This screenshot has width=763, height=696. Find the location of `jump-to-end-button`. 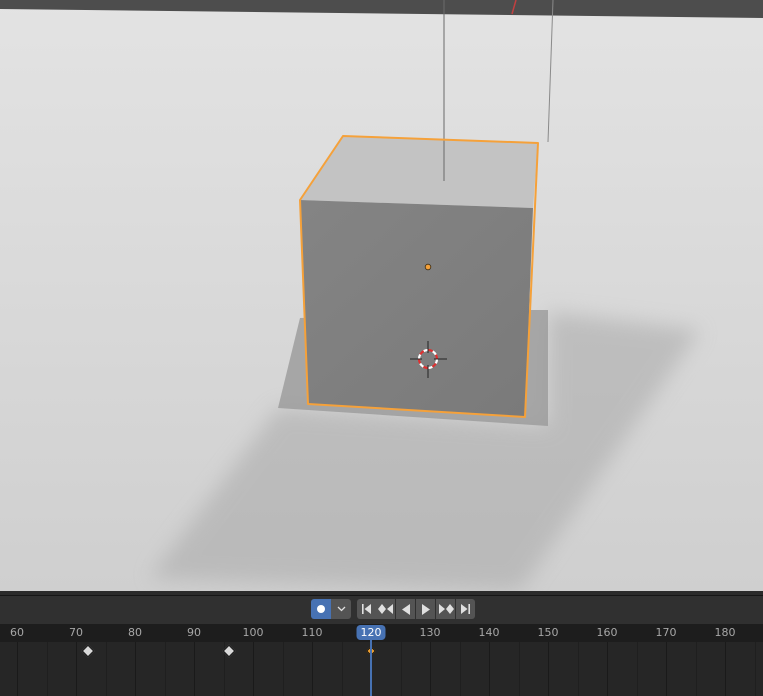

jump-to-end-button is located at coordinates (465, 609).